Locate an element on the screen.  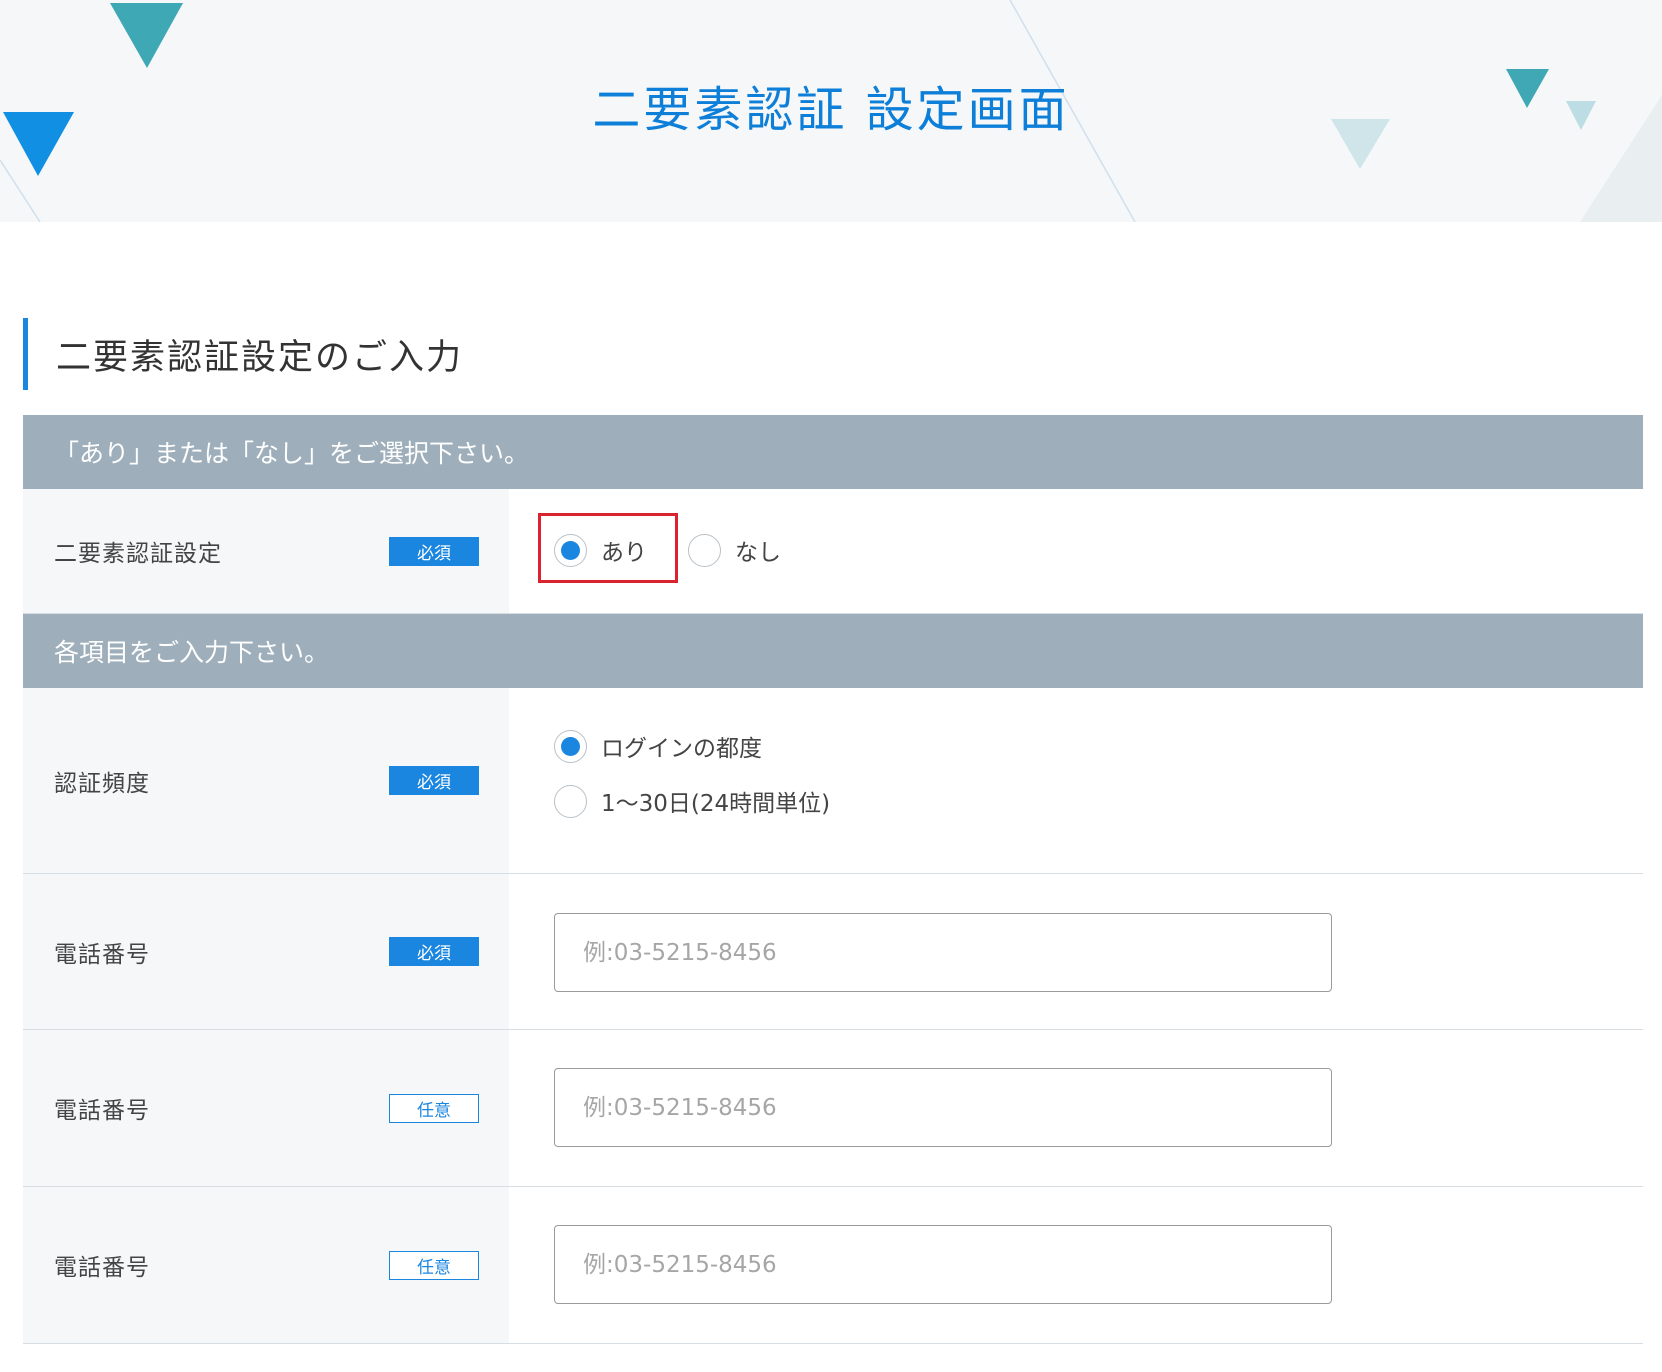
option-label: あり is located at coordinates (624, 553).